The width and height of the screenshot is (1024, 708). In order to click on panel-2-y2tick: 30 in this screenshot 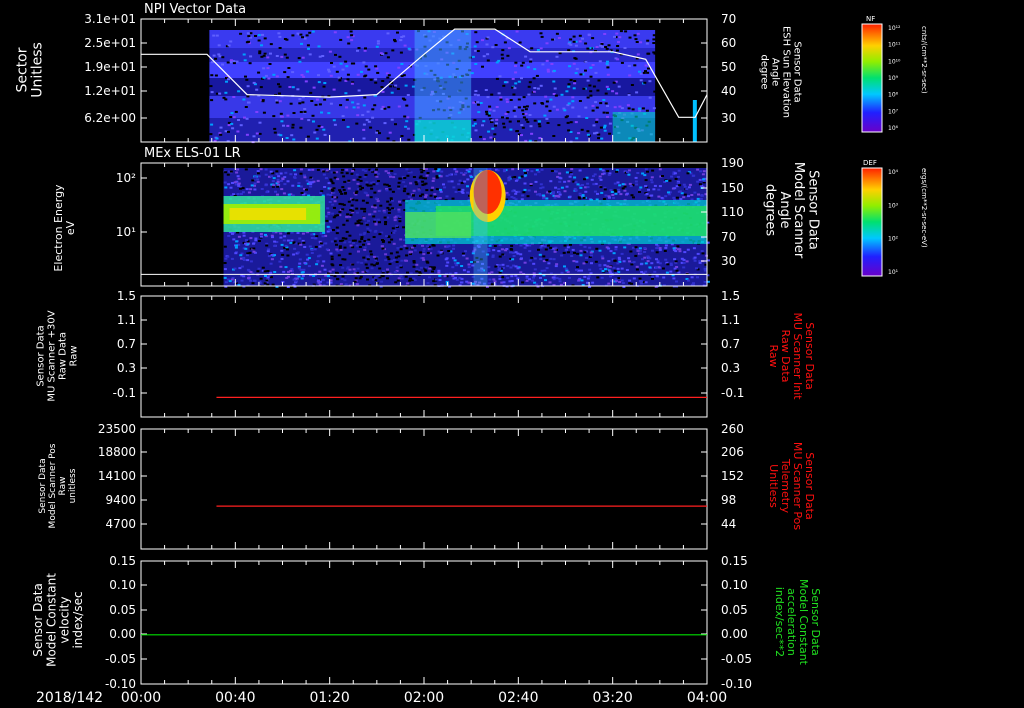, I will do `click(728, 261)`.